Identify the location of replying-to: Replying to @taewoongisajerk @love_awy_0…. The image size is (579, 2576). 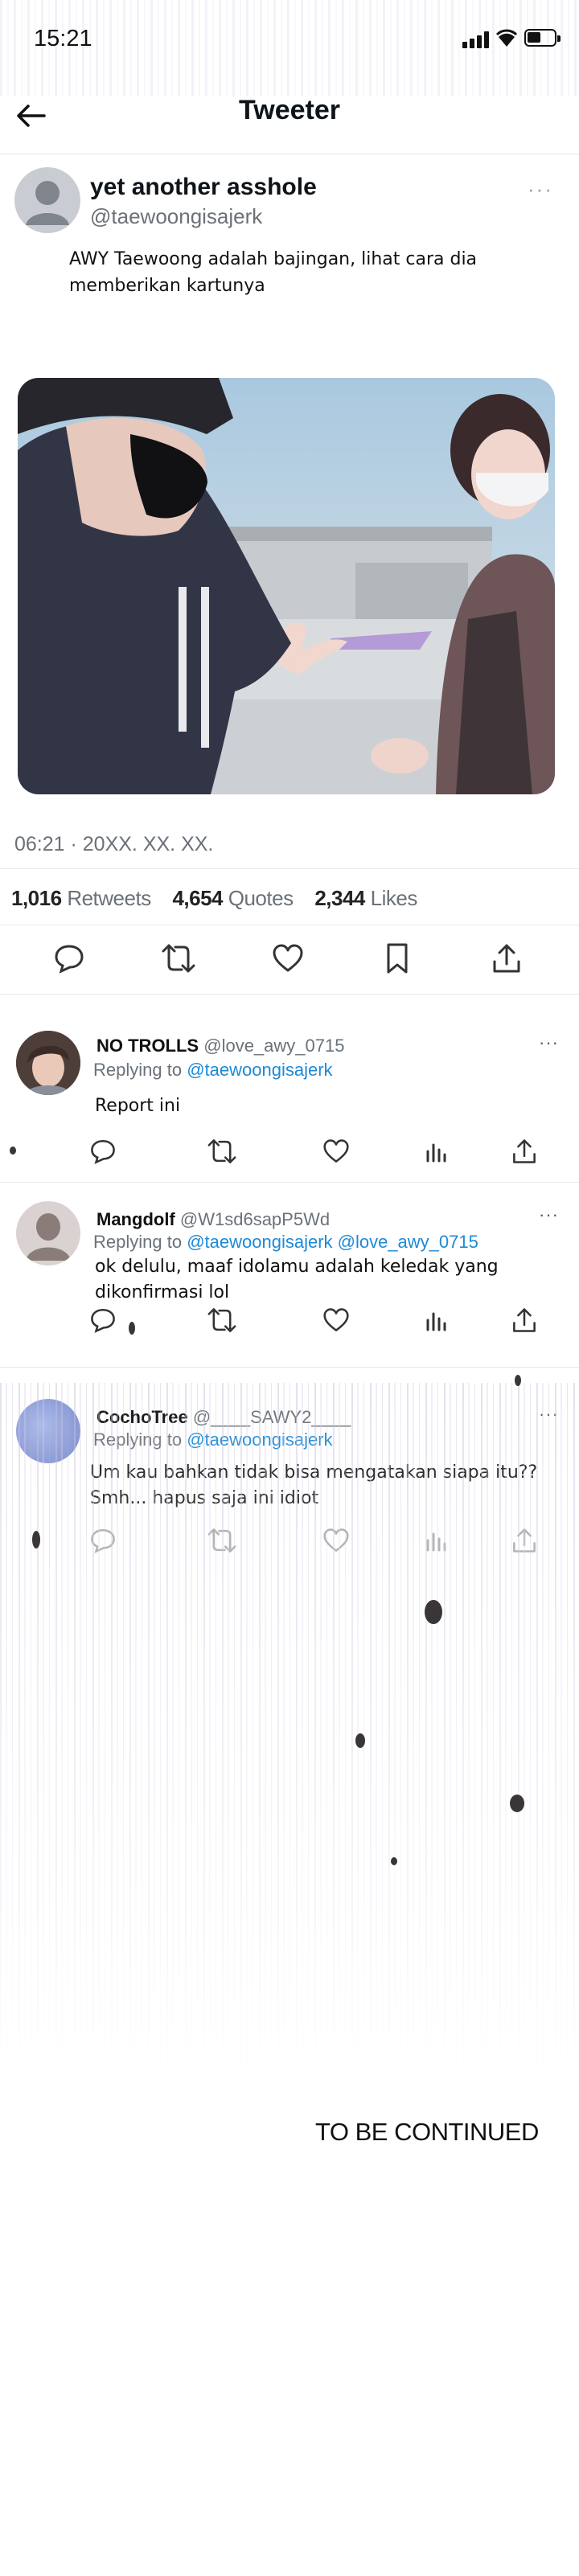
(285, 1242).